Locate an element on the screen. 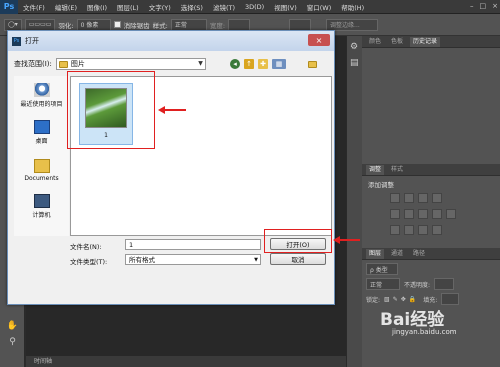 This screenshot has width=500, height=367. hue-icon is located at coordinates (409, 214).